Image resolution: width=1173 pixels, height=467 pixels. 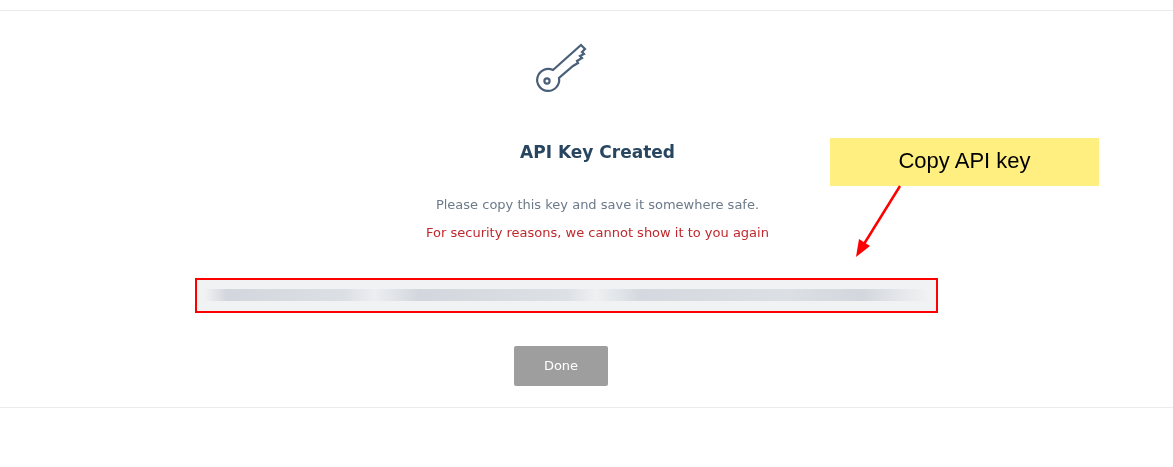 What do you see at coordinates (566, 295) in the screenshot?
I see `api-key-field` at bounding box center [566, 295].